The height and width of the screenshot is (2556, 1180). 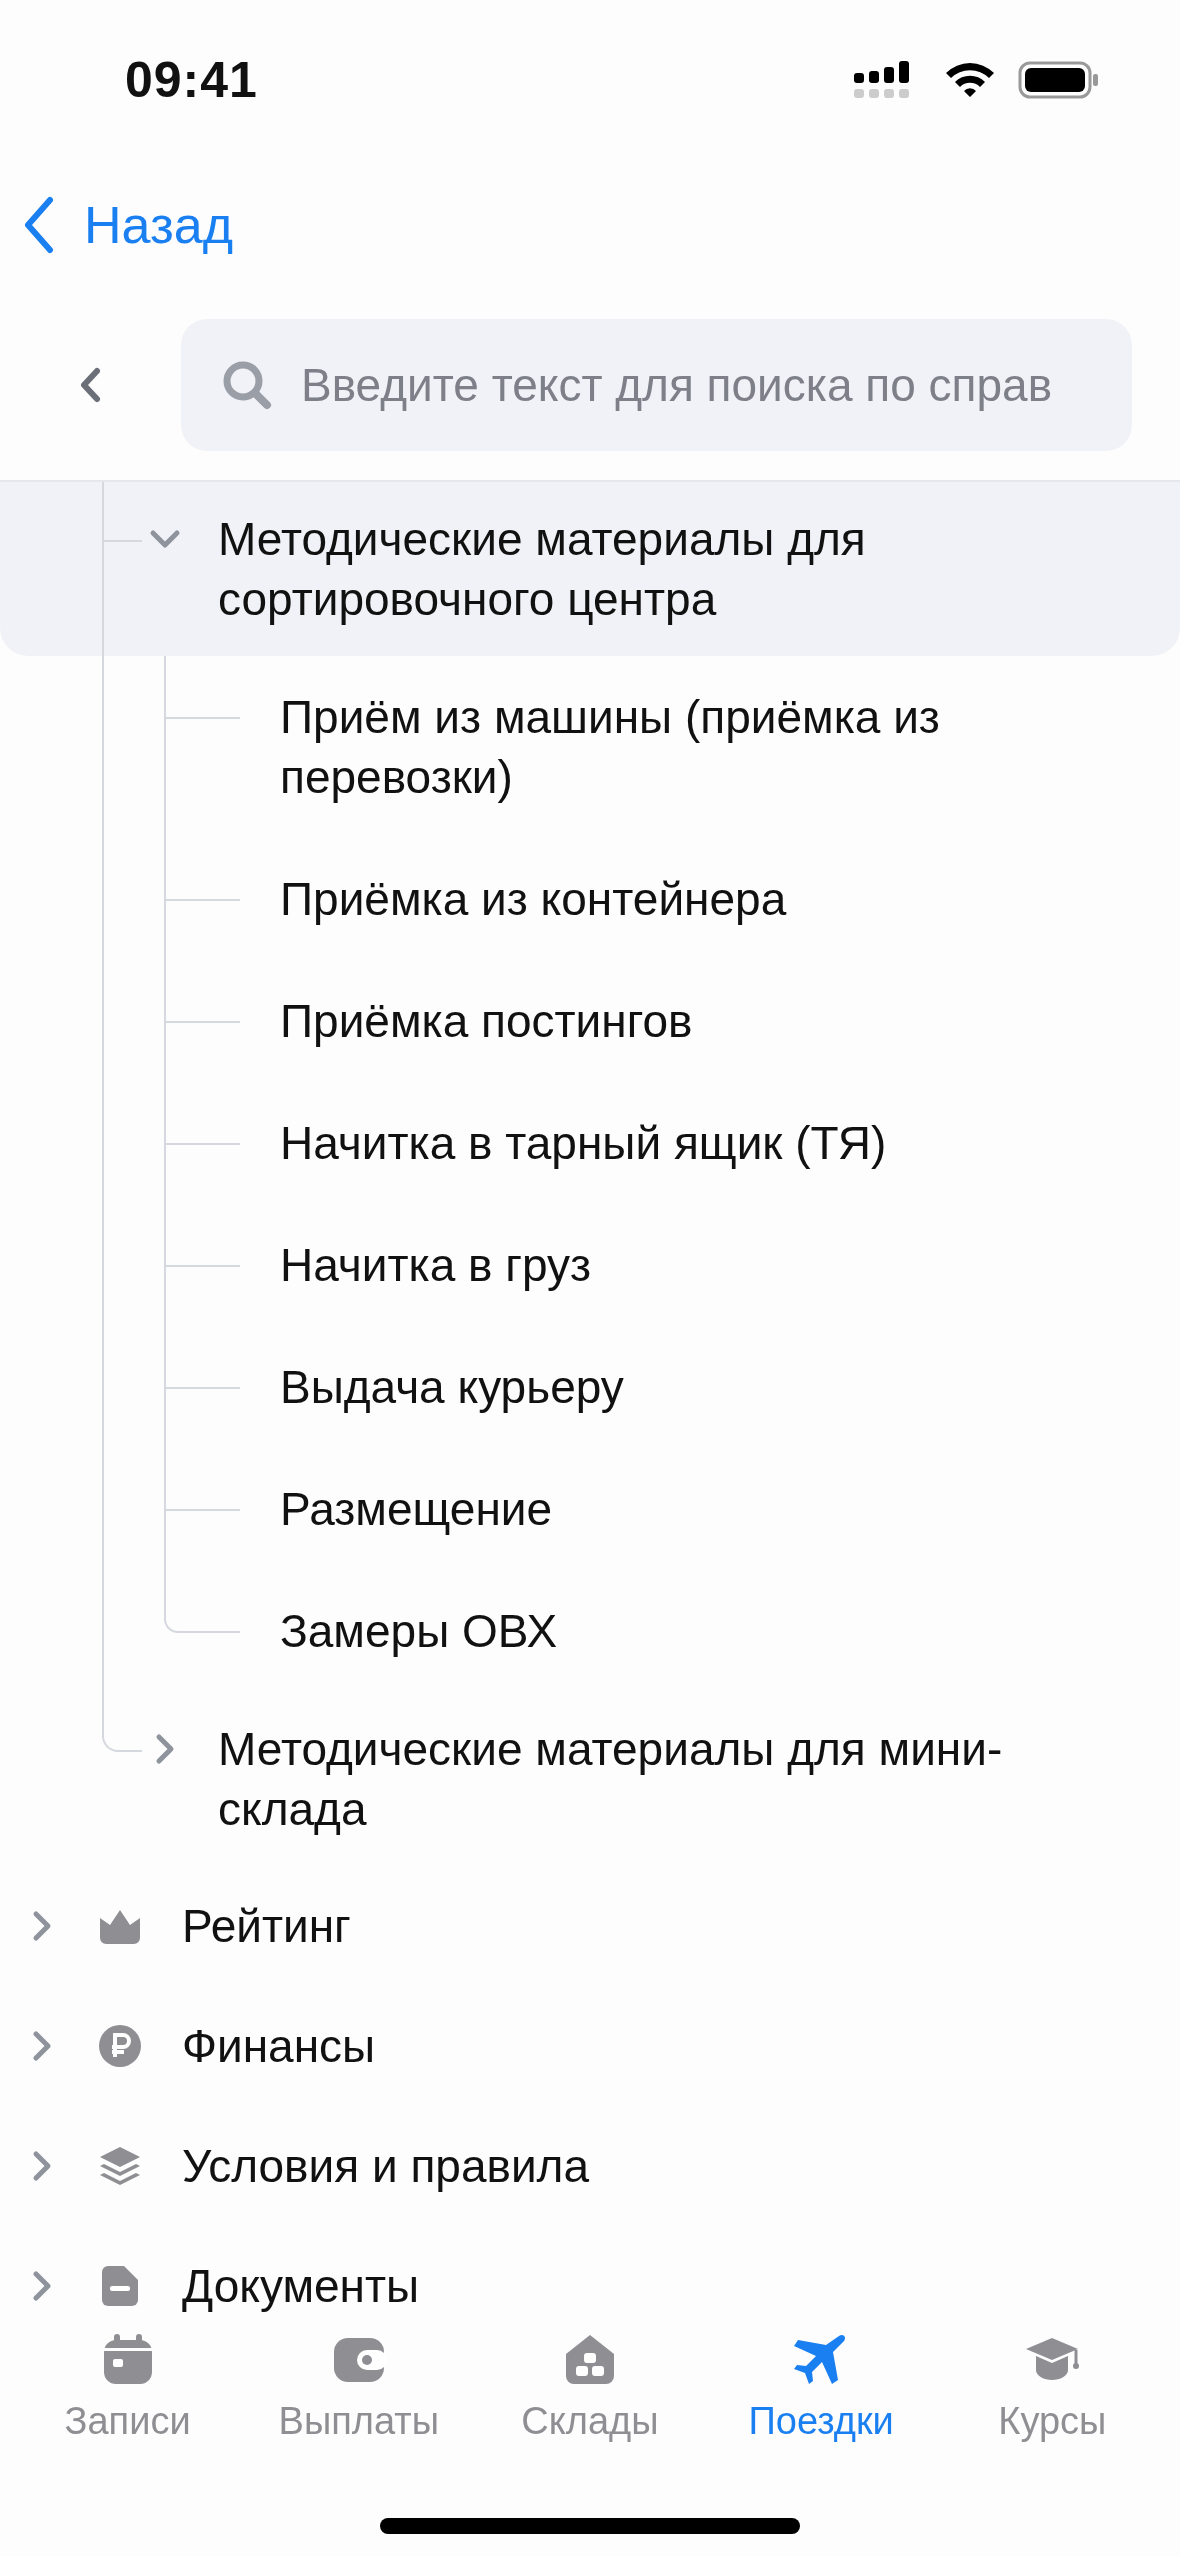 I want to click on tree-item: Методические материалы для мини-склада, so click(x=658, y=1779).